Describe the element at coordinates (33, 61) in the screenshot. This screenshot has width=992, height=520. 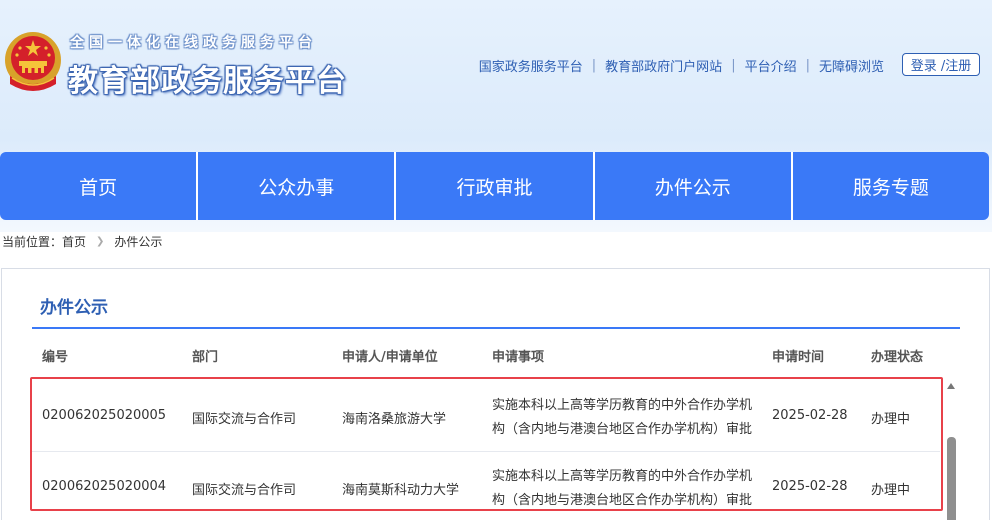
I see `national-emblem-icon` at that location.